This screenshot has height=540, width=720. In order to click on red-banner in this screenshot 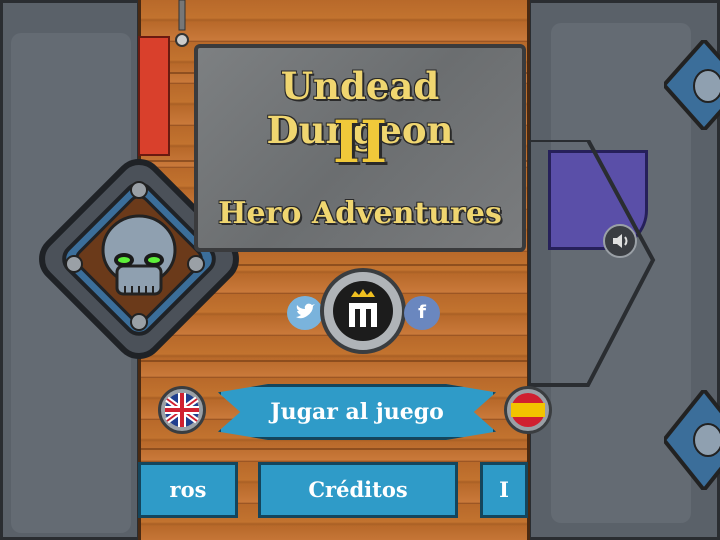, I will do `click(154, 96)`.